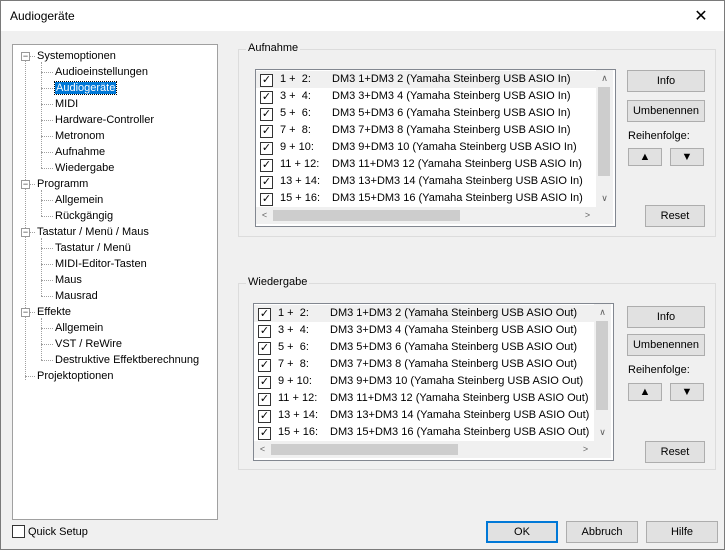 The height and width of the screenshot is (550, 725). What do you see at coordinates (645, 392) in the screenshot?
I see `playback-move-up-button: ▲` at bounding box center [645, 392].